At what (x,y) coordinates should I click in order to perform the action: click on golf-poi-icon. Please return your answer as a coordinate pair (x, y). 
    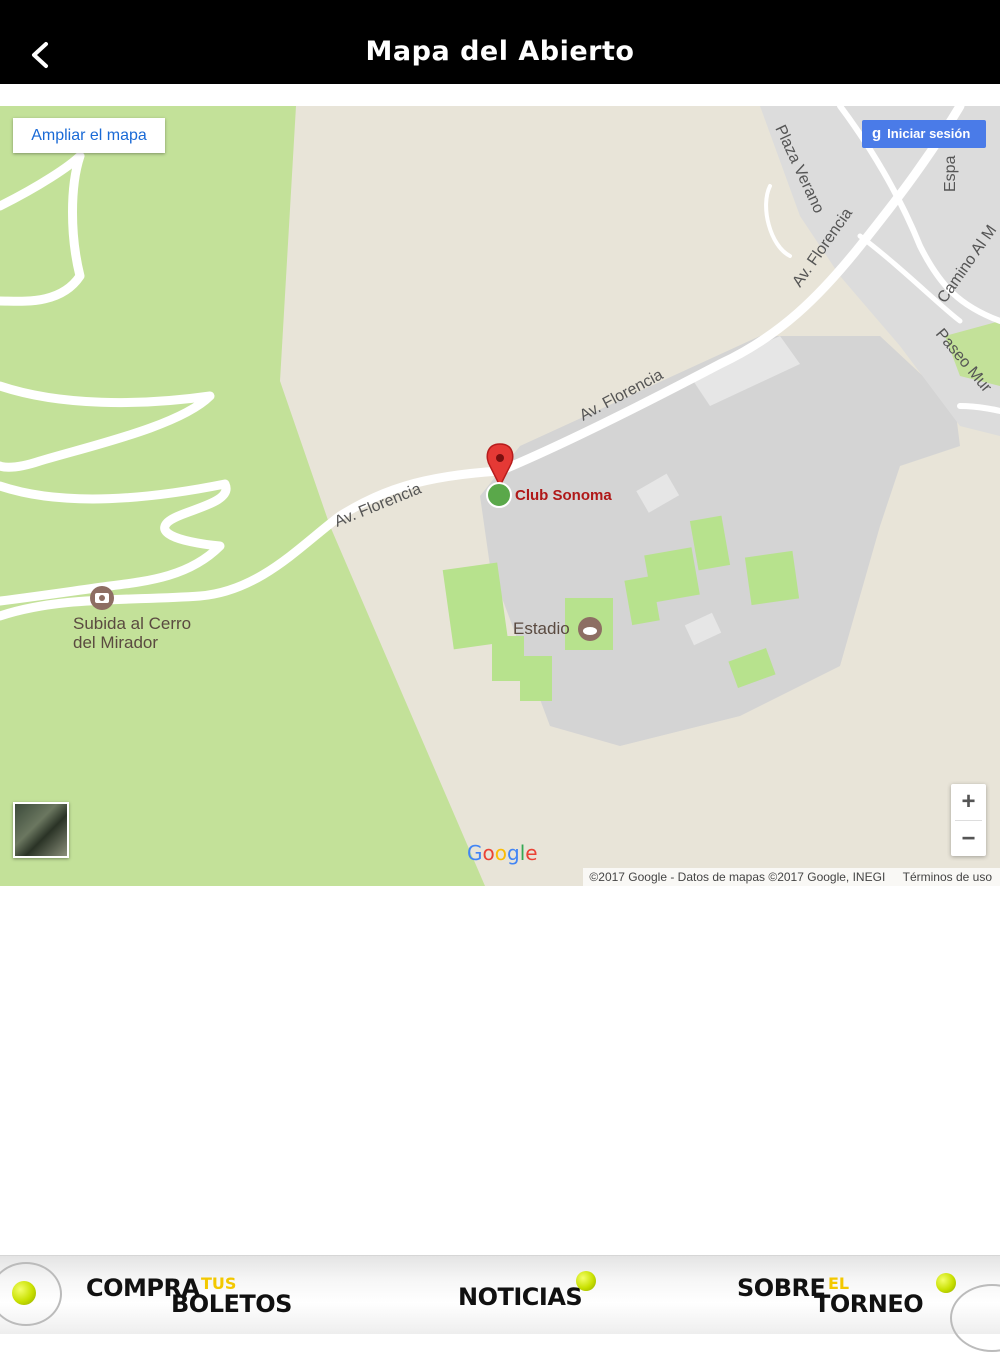
    Looking at the image, I should click on (499, 495).